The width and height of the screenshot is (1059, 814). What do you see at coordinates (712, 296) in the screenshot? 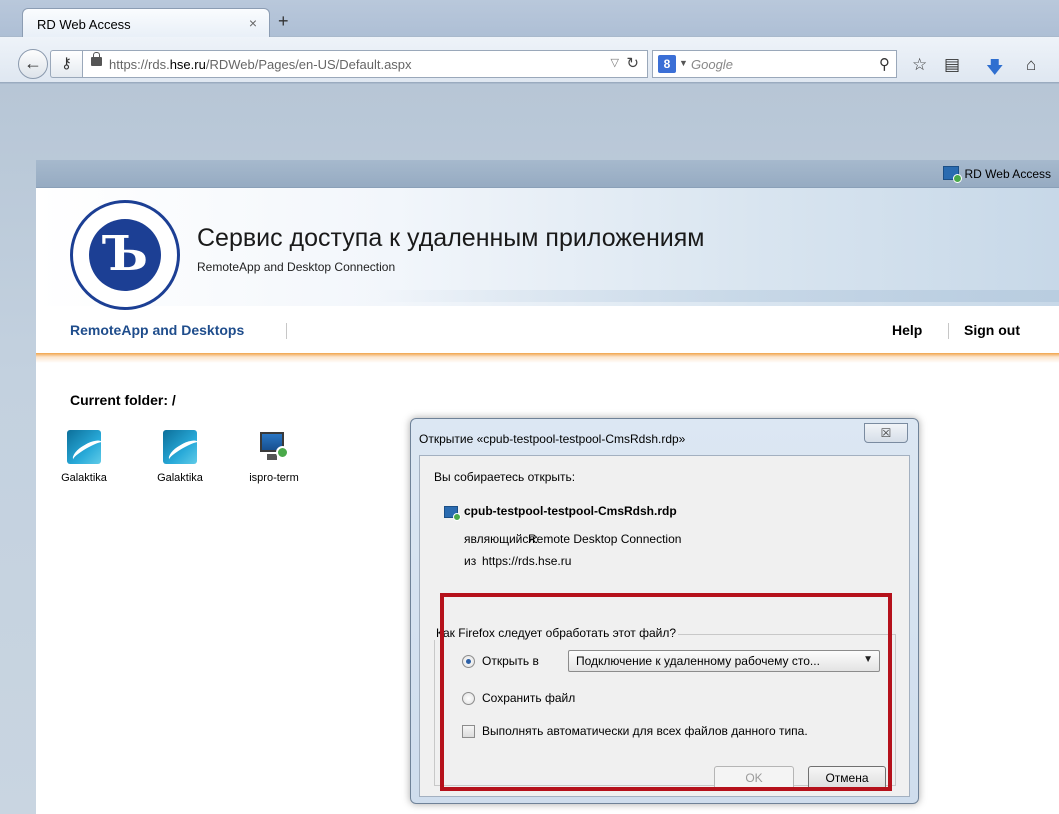
I see `banner-stripe` at bounding box center [712, 296].